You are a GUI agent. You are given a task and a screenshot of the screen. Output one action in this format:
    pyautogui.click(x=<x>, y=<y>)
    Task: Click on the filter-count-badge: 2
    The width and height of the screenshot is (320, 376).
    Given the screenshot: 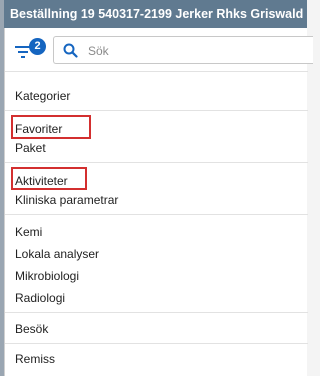 What is the action you would take?
    pyautogui.click(x=37, y=46)
    